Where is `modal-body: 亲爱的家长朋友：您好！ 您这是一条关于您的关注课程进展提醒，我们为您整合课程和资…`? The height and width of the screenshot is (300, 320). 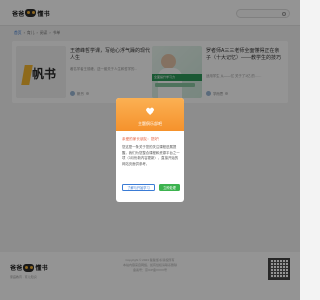
modal-body: 亲爱的家长朋友：您好！ 您这是一条关于您的关注课程进展提醒，我们为您整合课程和资… is located at coordinates (151, 151).